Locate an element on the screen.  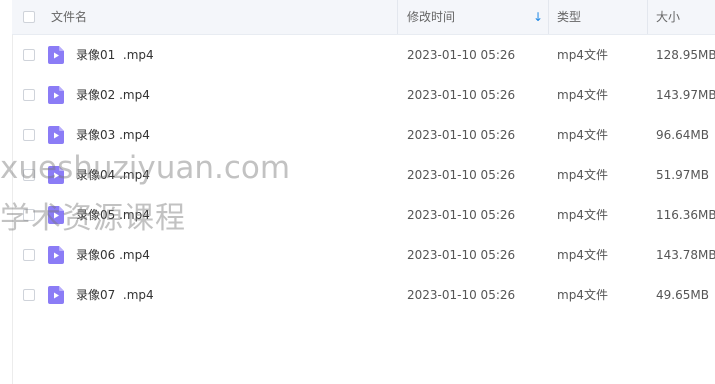
table-row: 录像02 .mp4 2023-01-10 05:26 mp4文件 143.97MB is located at coordinates (363, 95).